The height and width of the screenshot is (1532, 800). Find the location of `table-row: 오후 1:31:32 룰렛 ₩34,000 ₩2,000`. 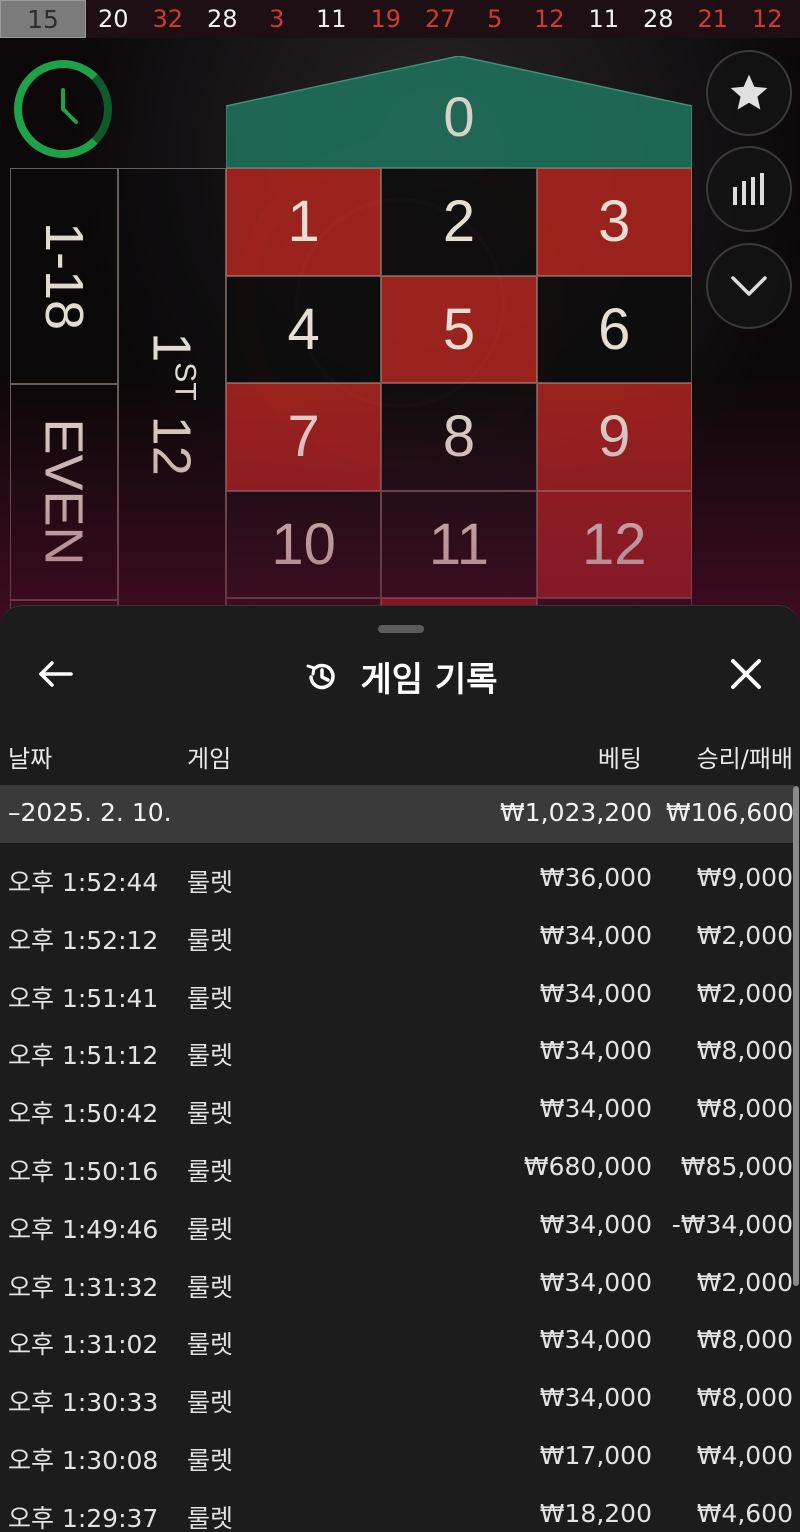

table-row: 오후 1:31:32 룰렛 ₩34,000 ₩2,000 is located at coordinates (400, 1281).